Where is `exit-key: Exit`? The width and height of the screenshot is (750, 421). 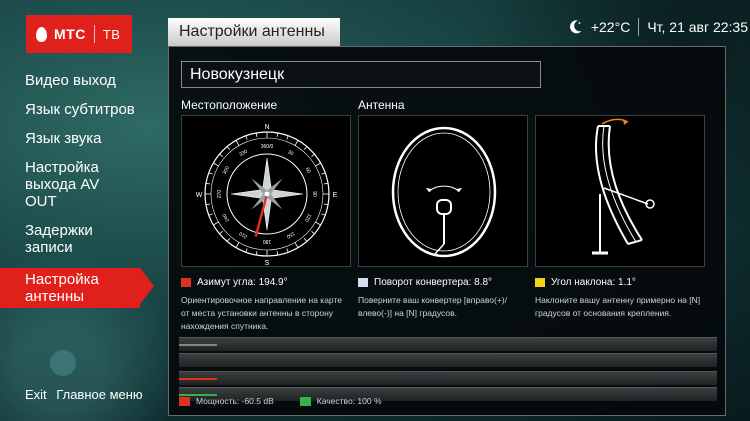
exit-key: Exit is located at coordinates (36, 394).